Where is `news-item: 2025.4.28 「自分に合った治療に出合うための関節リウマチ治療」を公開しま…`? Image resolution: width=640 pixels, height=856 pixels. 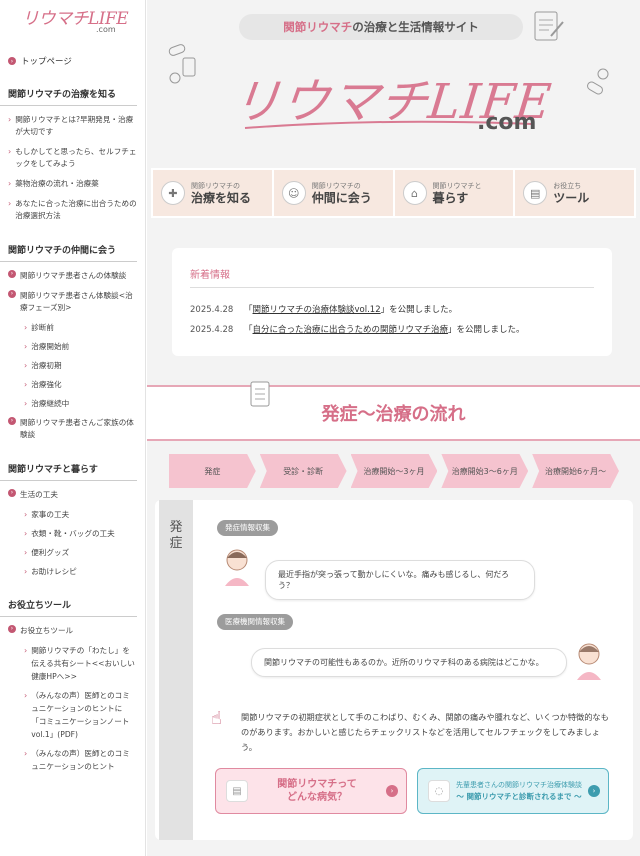
news-item: 2025.4.28 「自分に合った治療に出合うための関節リウマチ治療」を公開しま… is located at coordinates (392, 330).